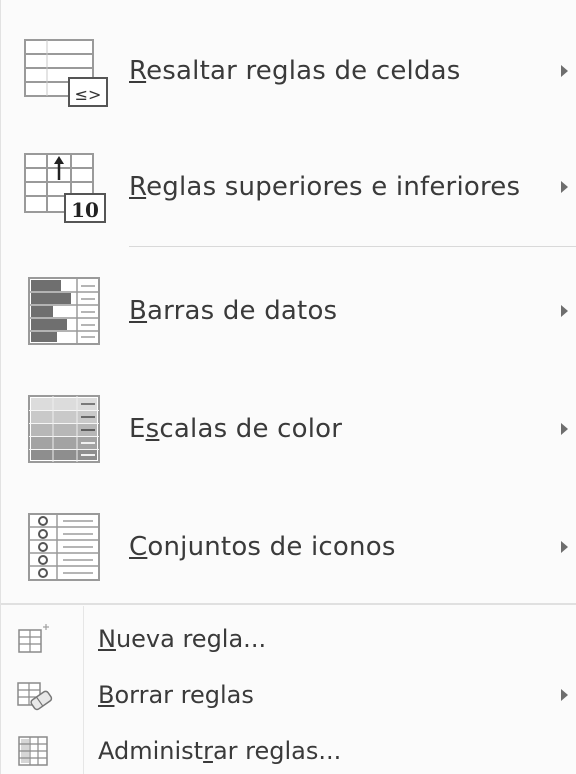 Image resolution: width=576 pixels, height=774 pixels. Describe the element at coordinates (262, 547) in the screenshot. I see `menu-item-label: Conjuntos de iconos` at that location.